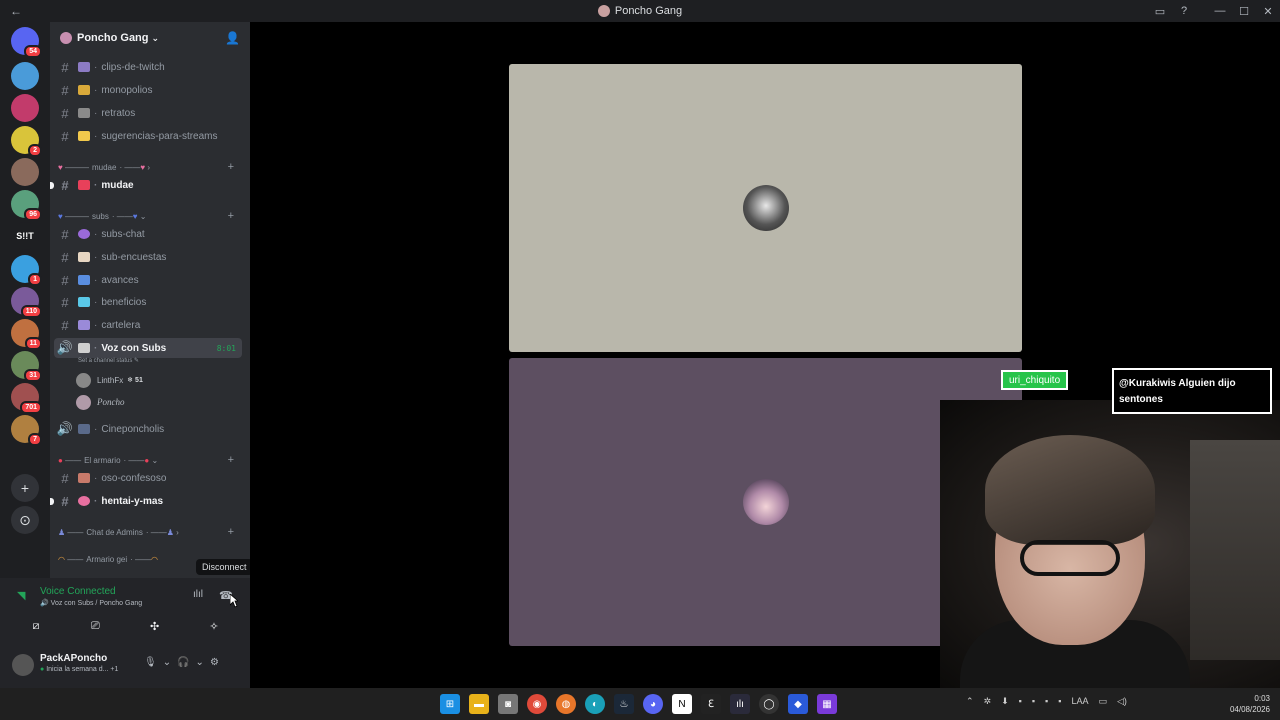 The image size is (1280, 720). What do you see at coordinates (711, 704) in the screenshot?
I see `app-icon: ℇ` at bounding box center [711, 704].